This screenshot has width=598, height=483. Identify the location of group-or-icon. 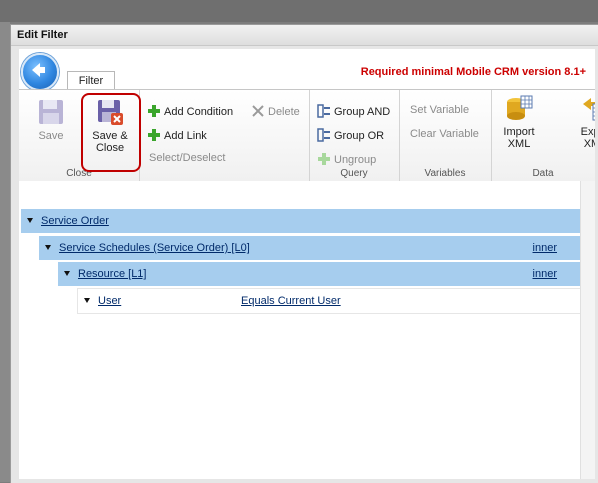
(324, 135).